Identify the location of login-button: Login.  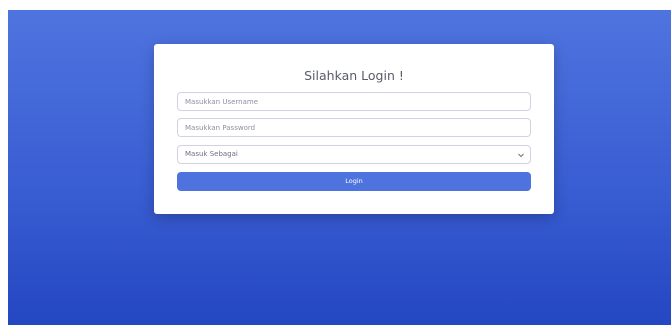
(354, 181).